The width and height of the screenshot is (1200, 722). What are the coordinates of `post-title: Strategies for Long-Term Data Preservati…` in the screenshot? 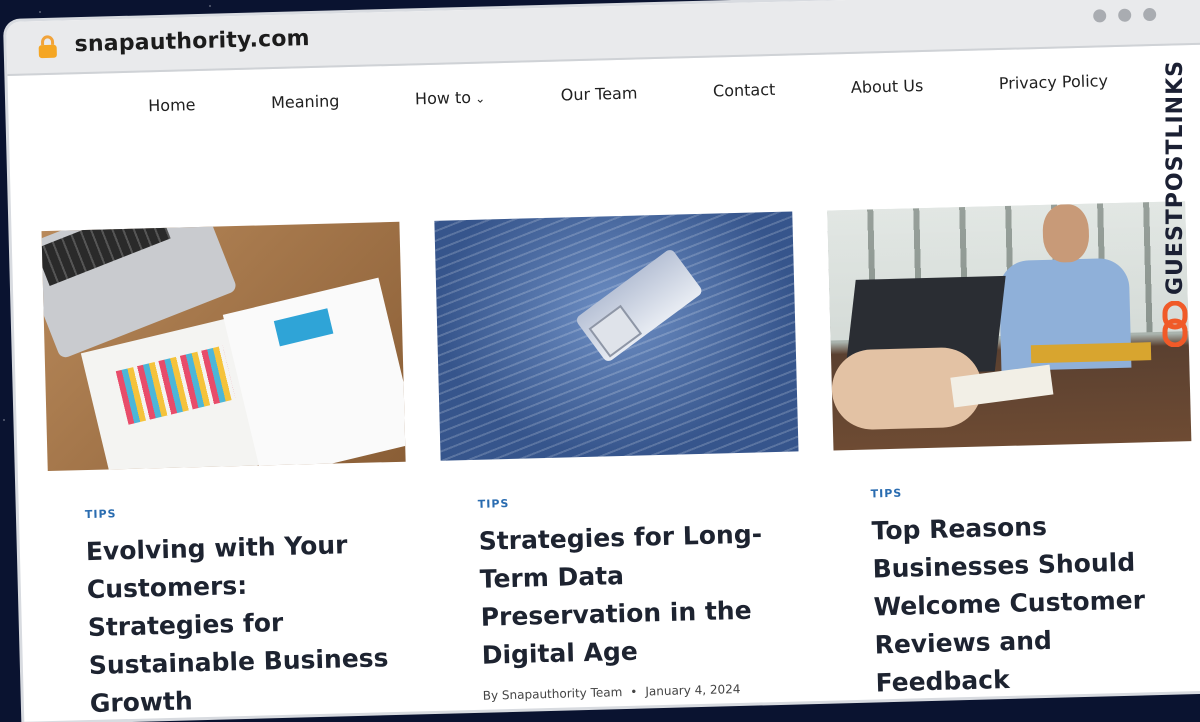 It's located at (636, 595).